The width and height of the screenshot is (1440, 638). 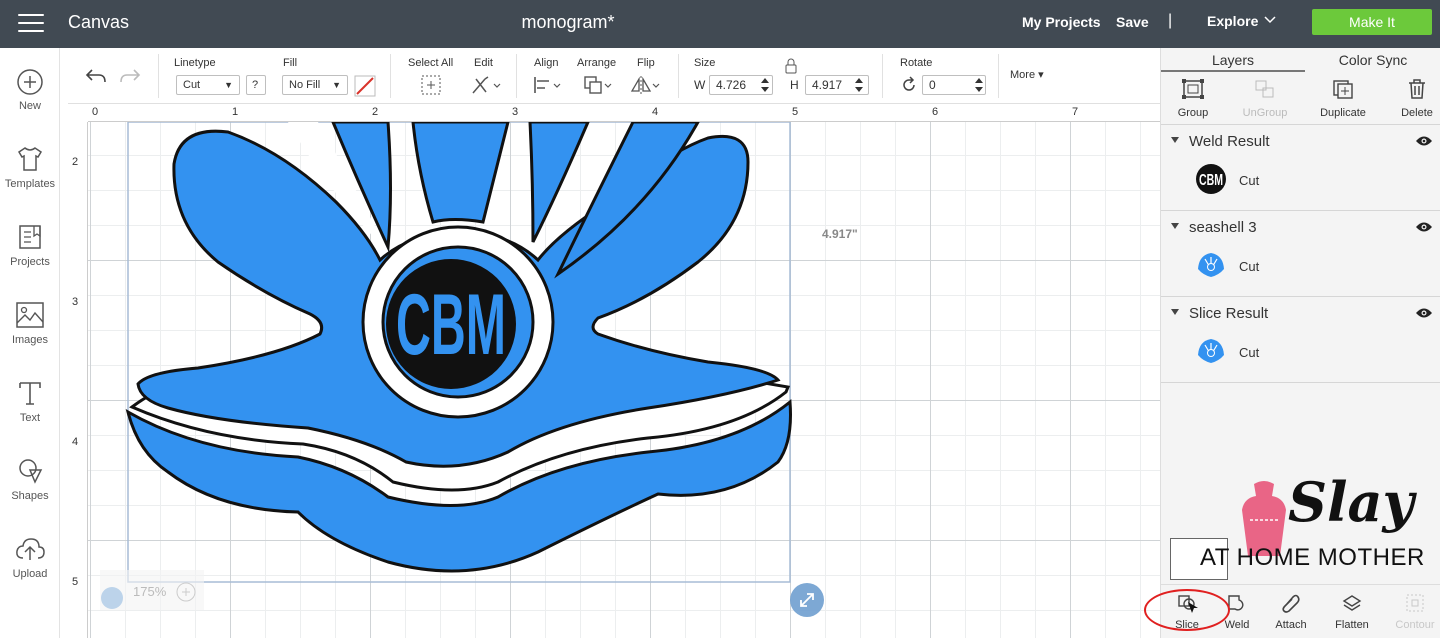 What do you see at coordinates (235, 112) in the screenshot?
I see `ruler-tick-label: 1` at bounding box center [235, 112].